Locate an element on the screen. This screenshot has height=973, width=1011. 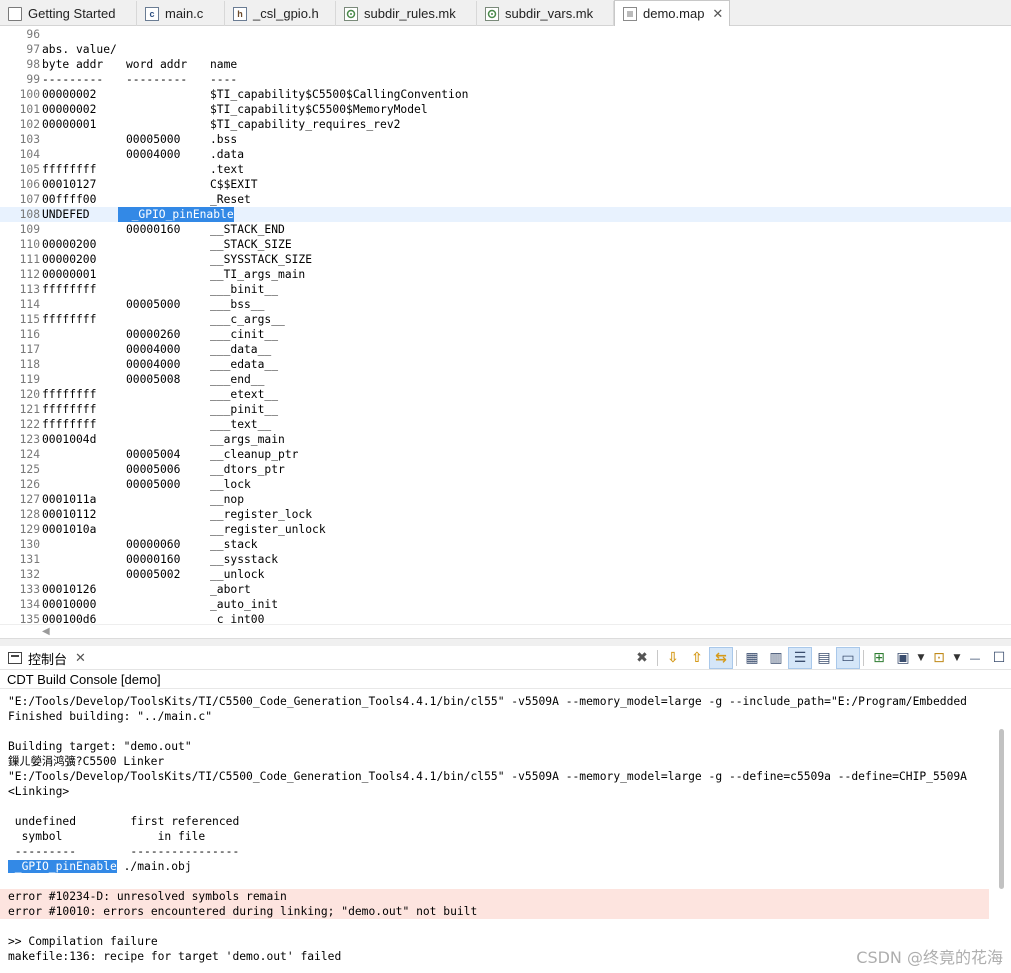
word-address: 00004000 is located at coordinates (153, 364).